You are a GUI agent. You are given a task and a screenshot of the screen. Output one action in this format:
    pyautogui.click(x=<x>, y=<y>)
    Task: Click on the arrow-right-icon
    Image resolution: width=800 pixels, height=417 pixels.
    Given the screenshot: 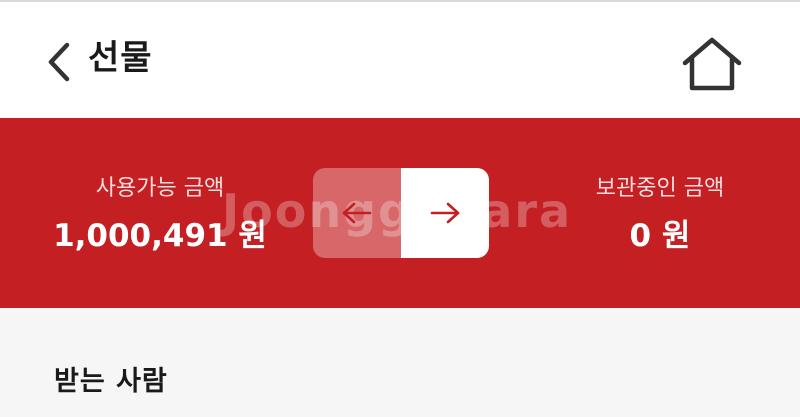 What is the action you would take?
    pyautogui.click(x=445, y=213)
    